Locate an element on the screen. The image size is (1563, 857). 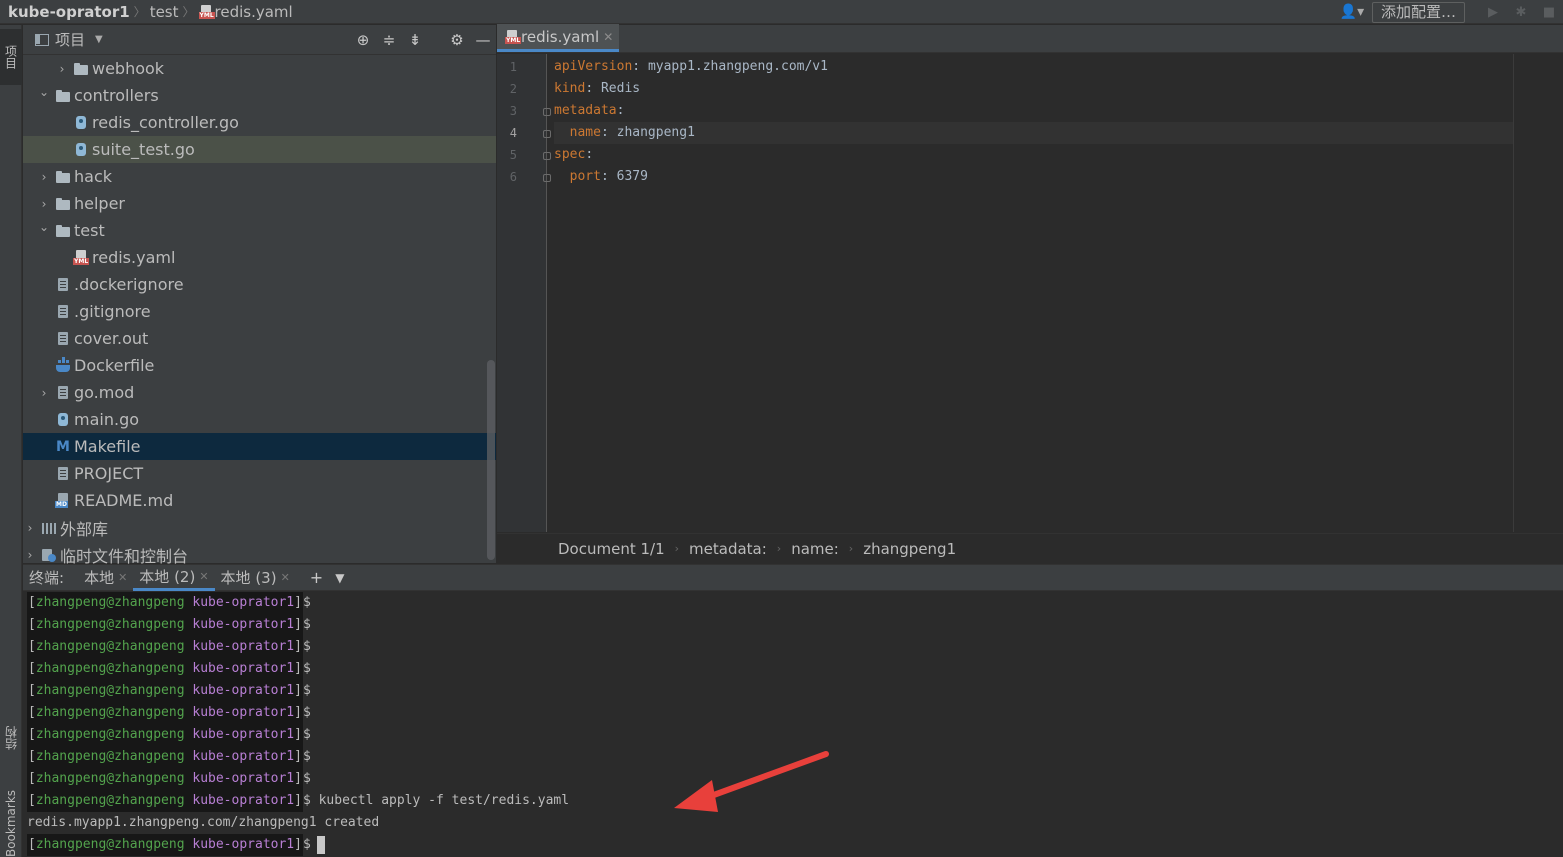
code-line: apiVersion: myapp1.zhangpeng.com/v1 is located at coordinates (1034, 67).